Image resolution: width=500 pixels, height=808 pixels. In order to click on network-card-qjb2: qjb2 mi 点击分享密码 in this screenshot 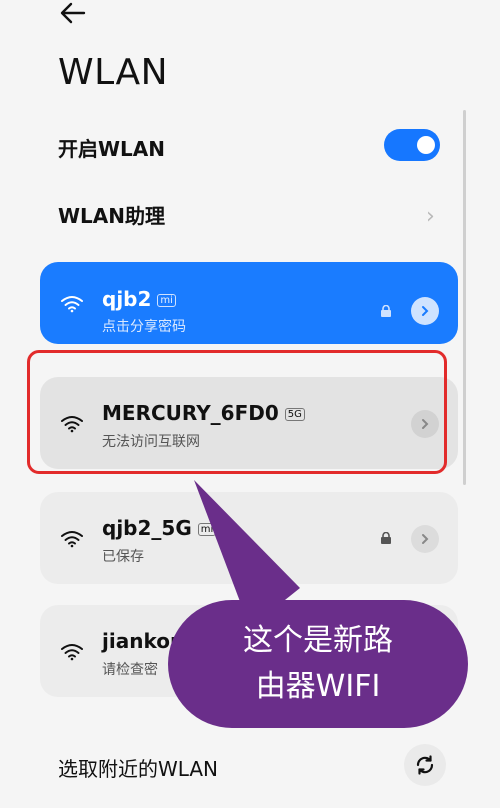, I will do `click(249, 303)`.